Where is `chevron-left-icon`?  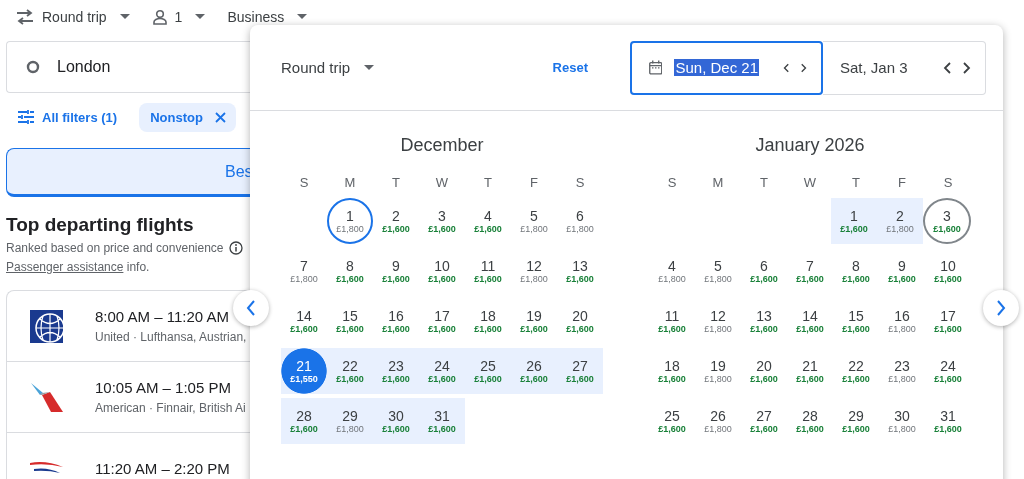 chevron-left-icon is located at coordinates (251, 308).